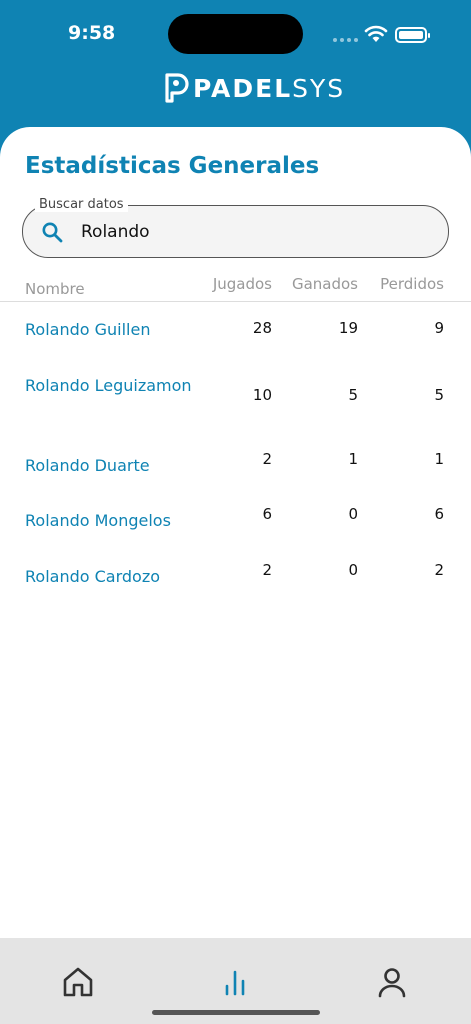 This screenshot has height=1024, width=471. Describe the element at coordinates (115, 576) in the screenshot. I see `player-name: Rolando Cardozo` at that location.